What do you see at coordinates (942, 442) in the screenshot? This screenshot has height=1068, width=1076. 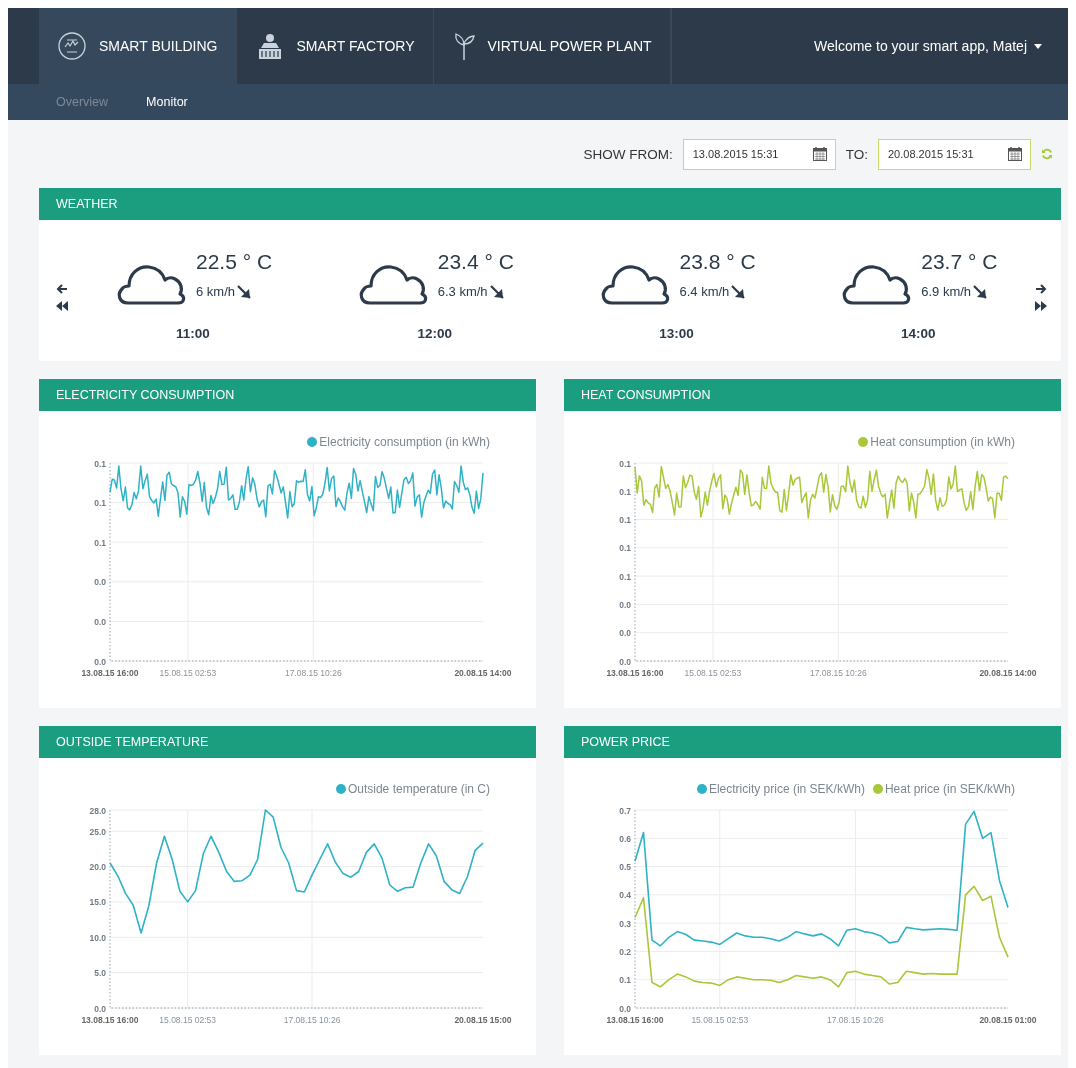 I see `legend-label: Heat consumption (in kWh)` at bounding box center [942, 442].